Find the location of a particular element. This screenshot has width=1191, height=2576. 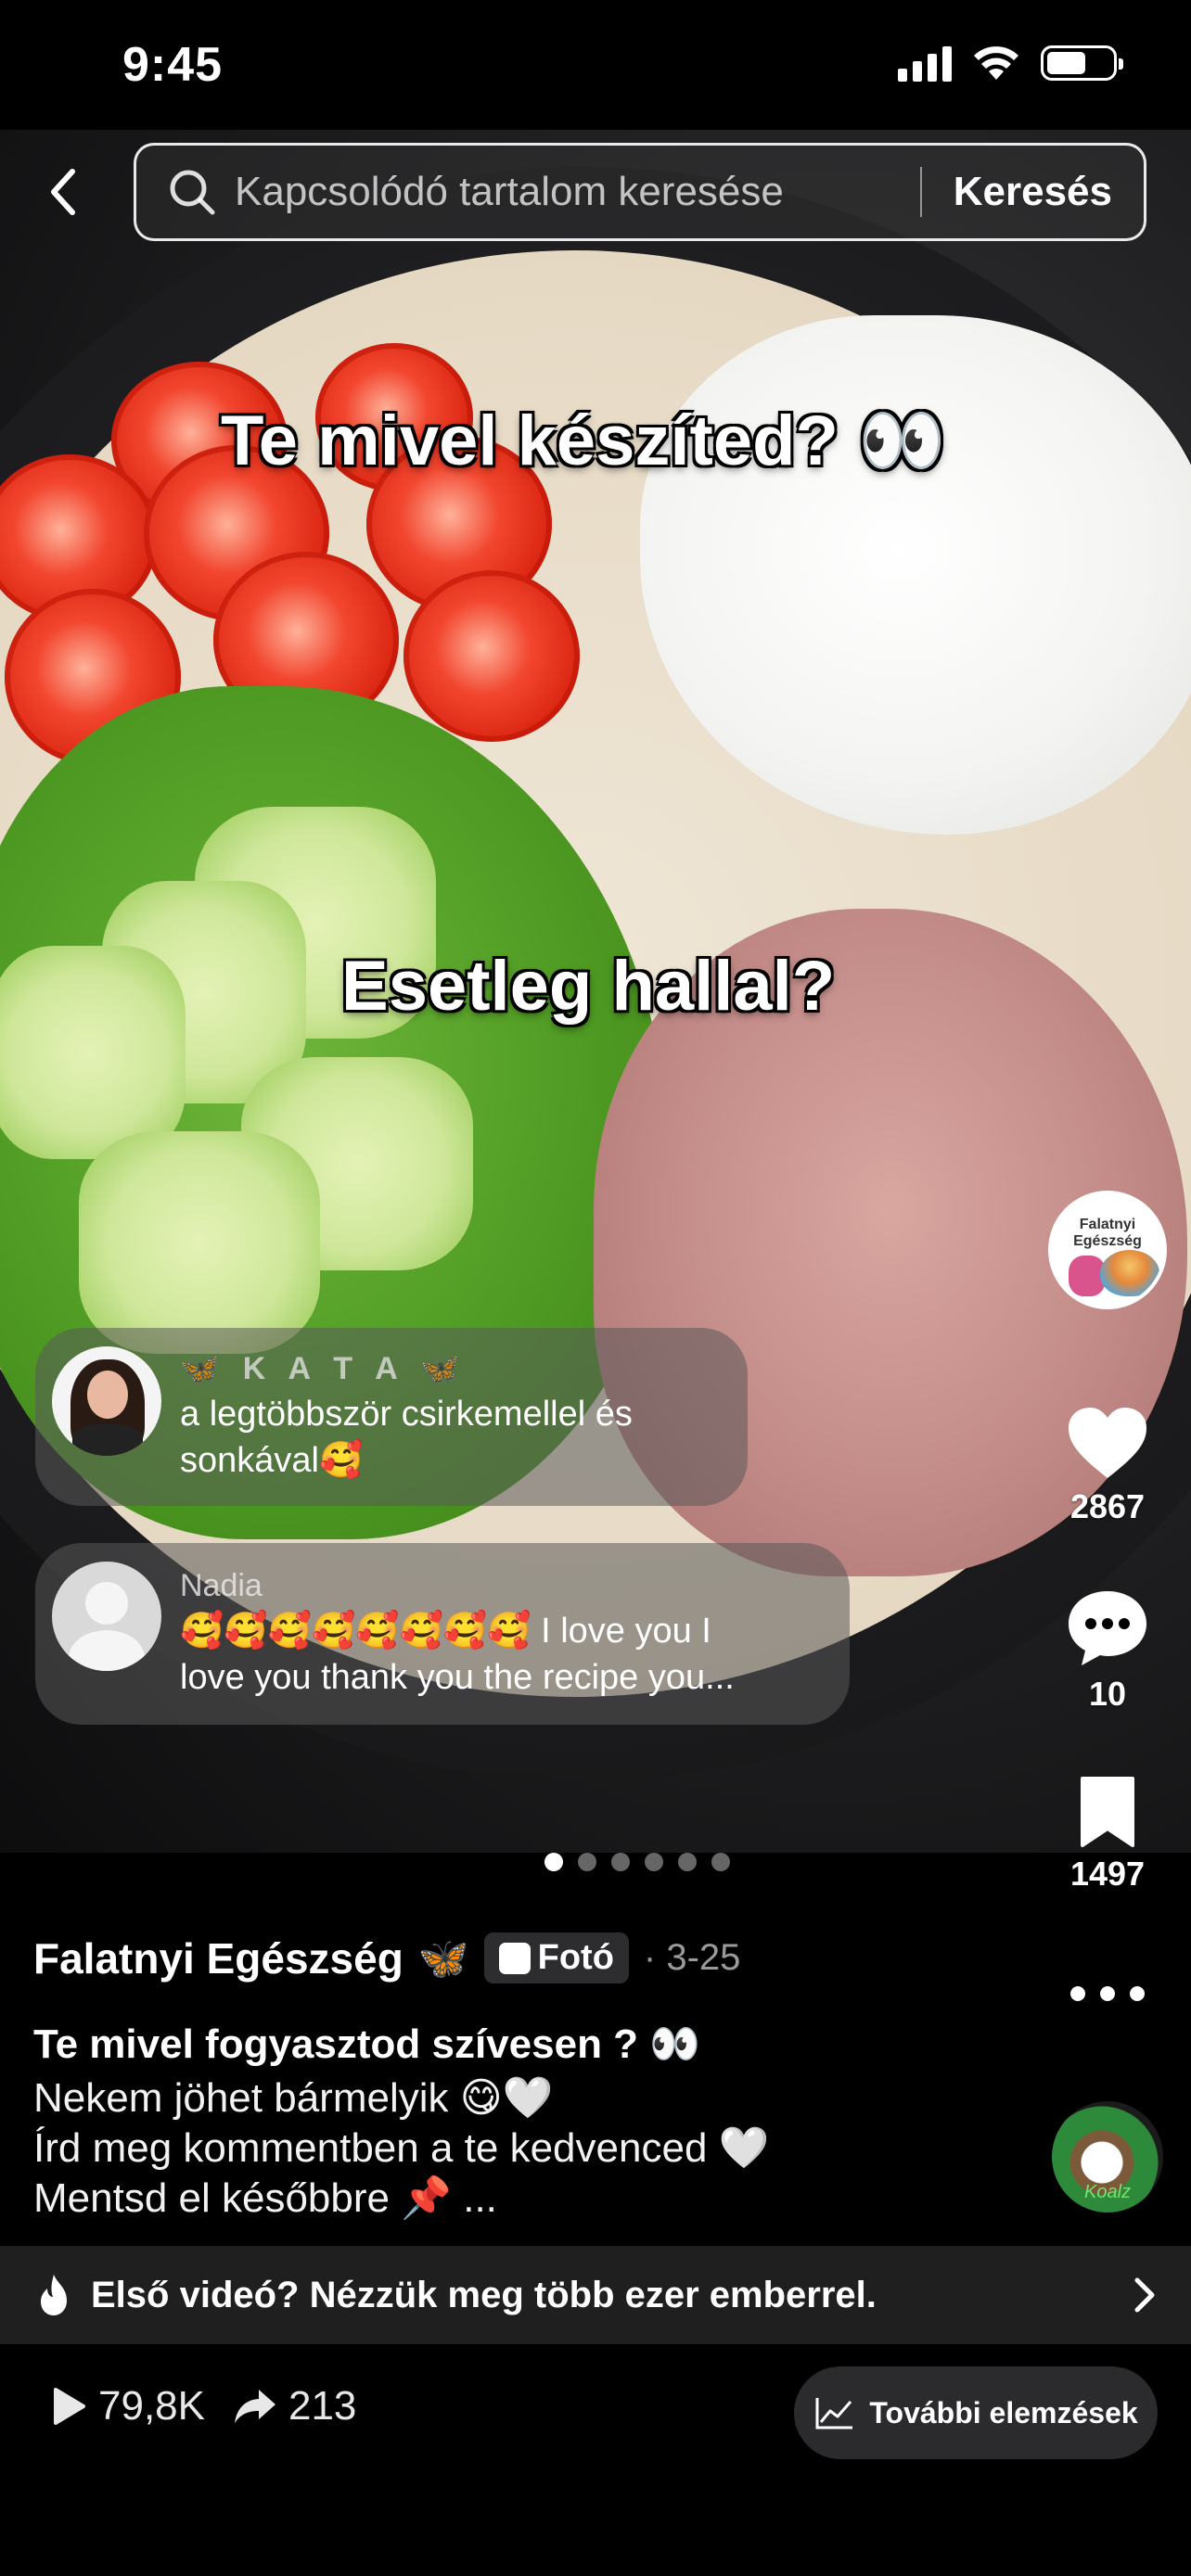

comment-text-line: sonkával🥰 is located at coordinates (272, 1460).